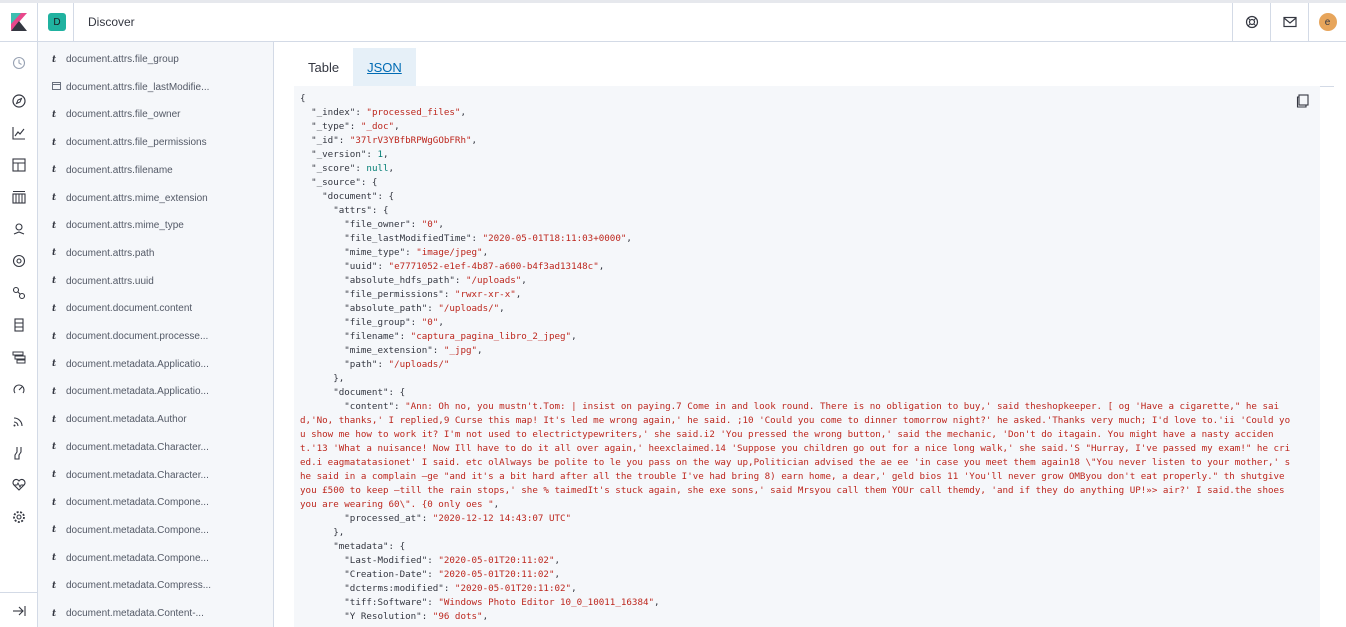 This screenshot has height=627, width=1346. What do you see at coordinates (155, 281) in the screenshot?
I see `field-list-item: t document.attrs.uuid` at bounding box center [155, 281].